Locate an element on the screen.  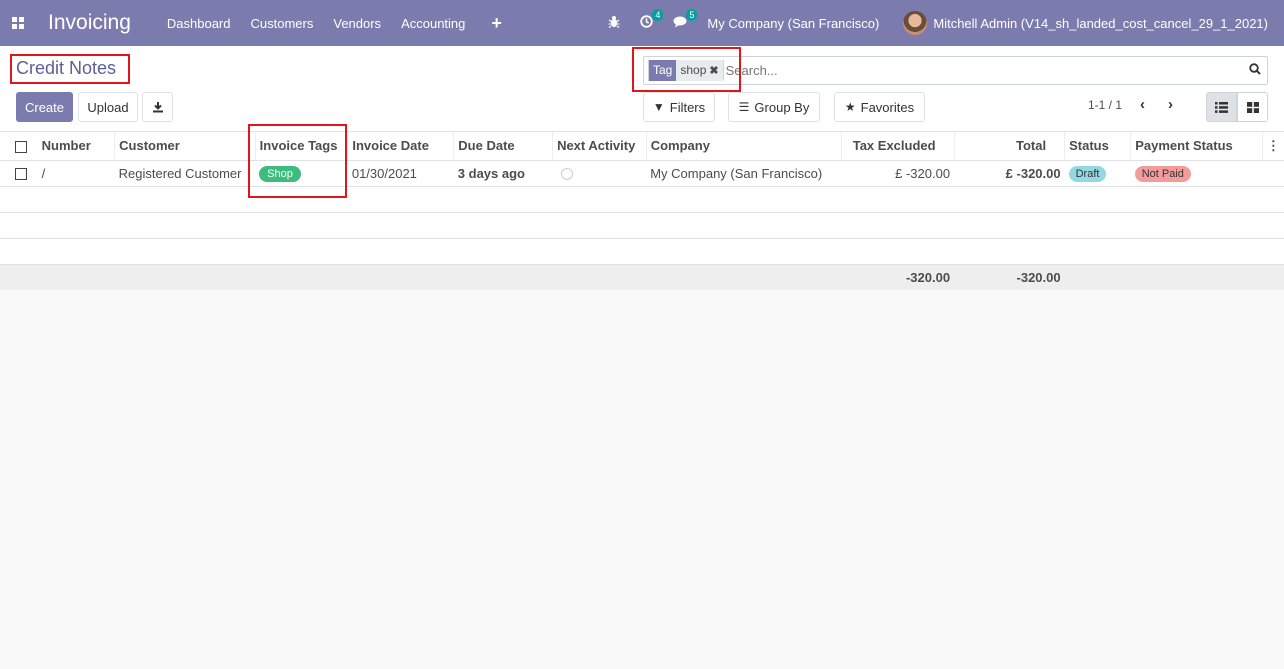
col-payment-status: Payment Status is located at coordinates (1196, 146).